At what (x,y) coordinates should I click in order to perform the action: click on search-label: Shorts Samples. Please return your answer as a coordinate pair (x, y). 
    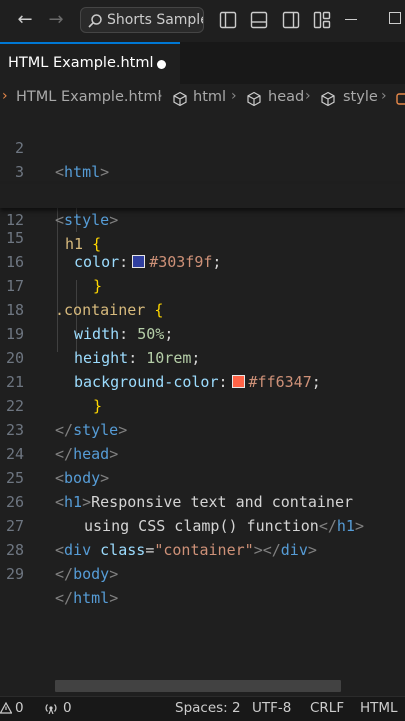
    Looking at the image, I should click on (155, 20).